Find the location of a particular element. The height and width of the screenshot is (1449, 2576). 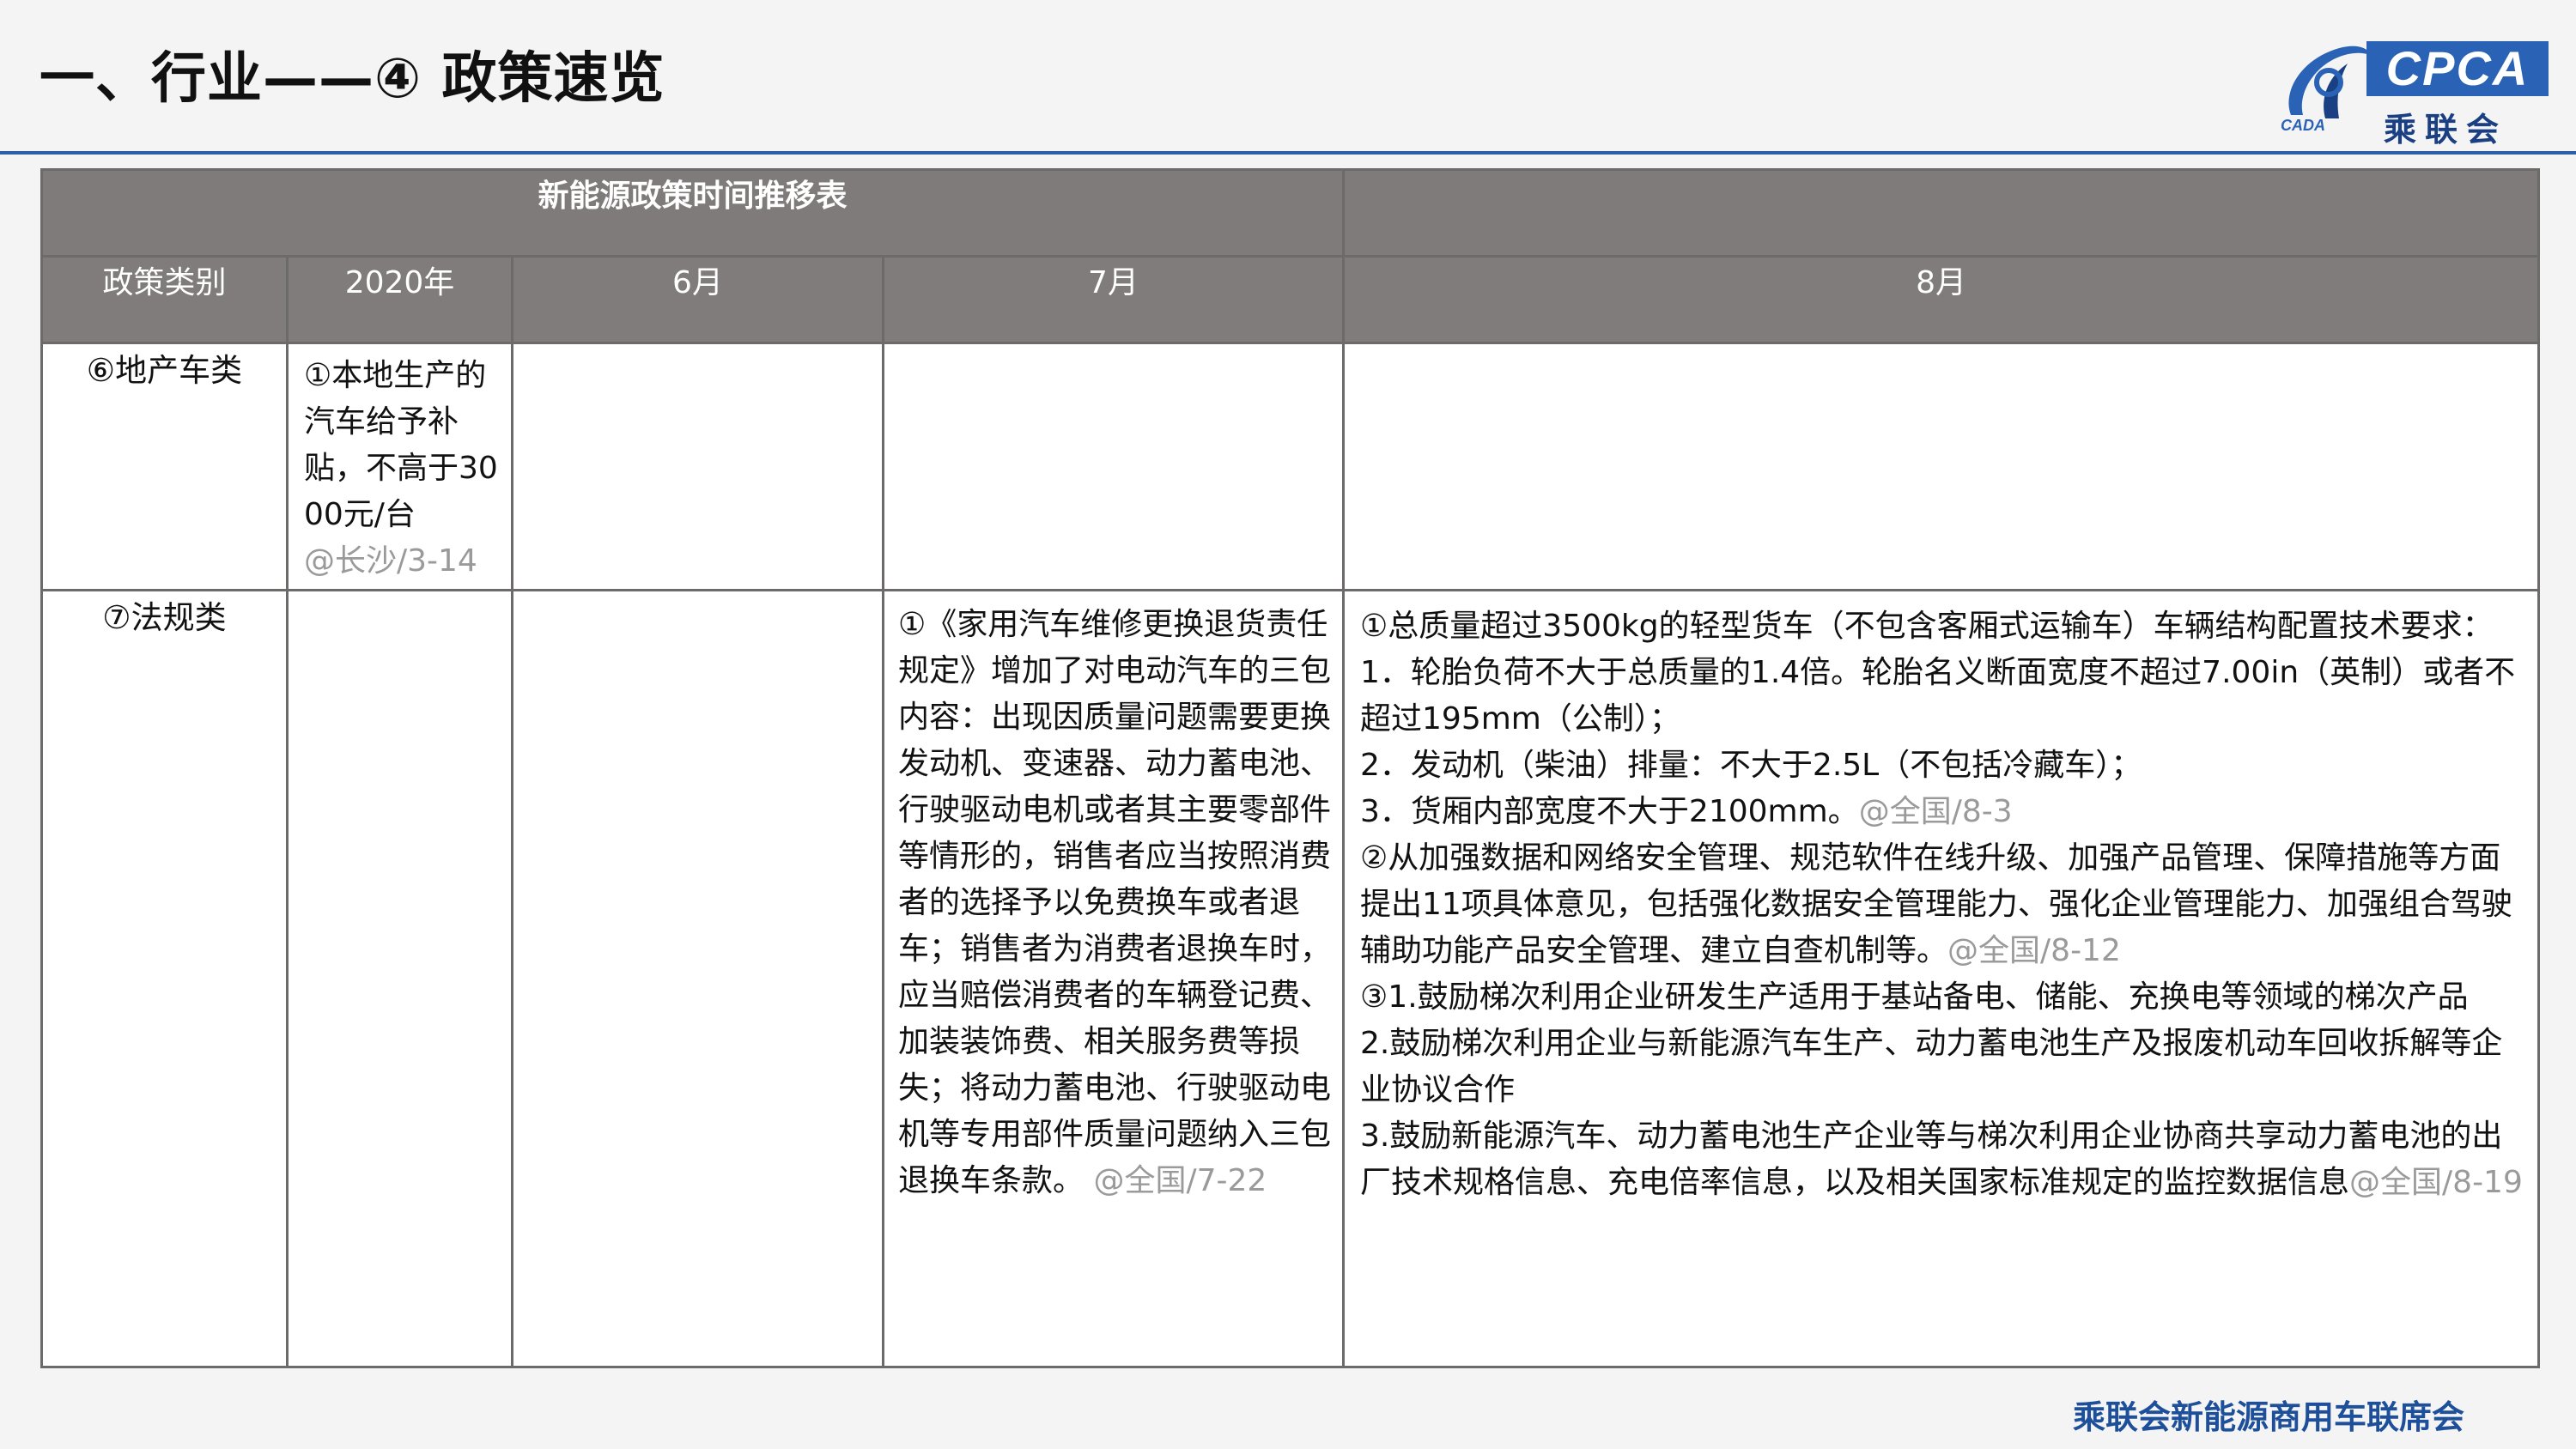

cell-2020: ①本地生产的汽车给予补贴，不高于3000元/台 @长沙/3-14 is located at coordinates (399, 466).